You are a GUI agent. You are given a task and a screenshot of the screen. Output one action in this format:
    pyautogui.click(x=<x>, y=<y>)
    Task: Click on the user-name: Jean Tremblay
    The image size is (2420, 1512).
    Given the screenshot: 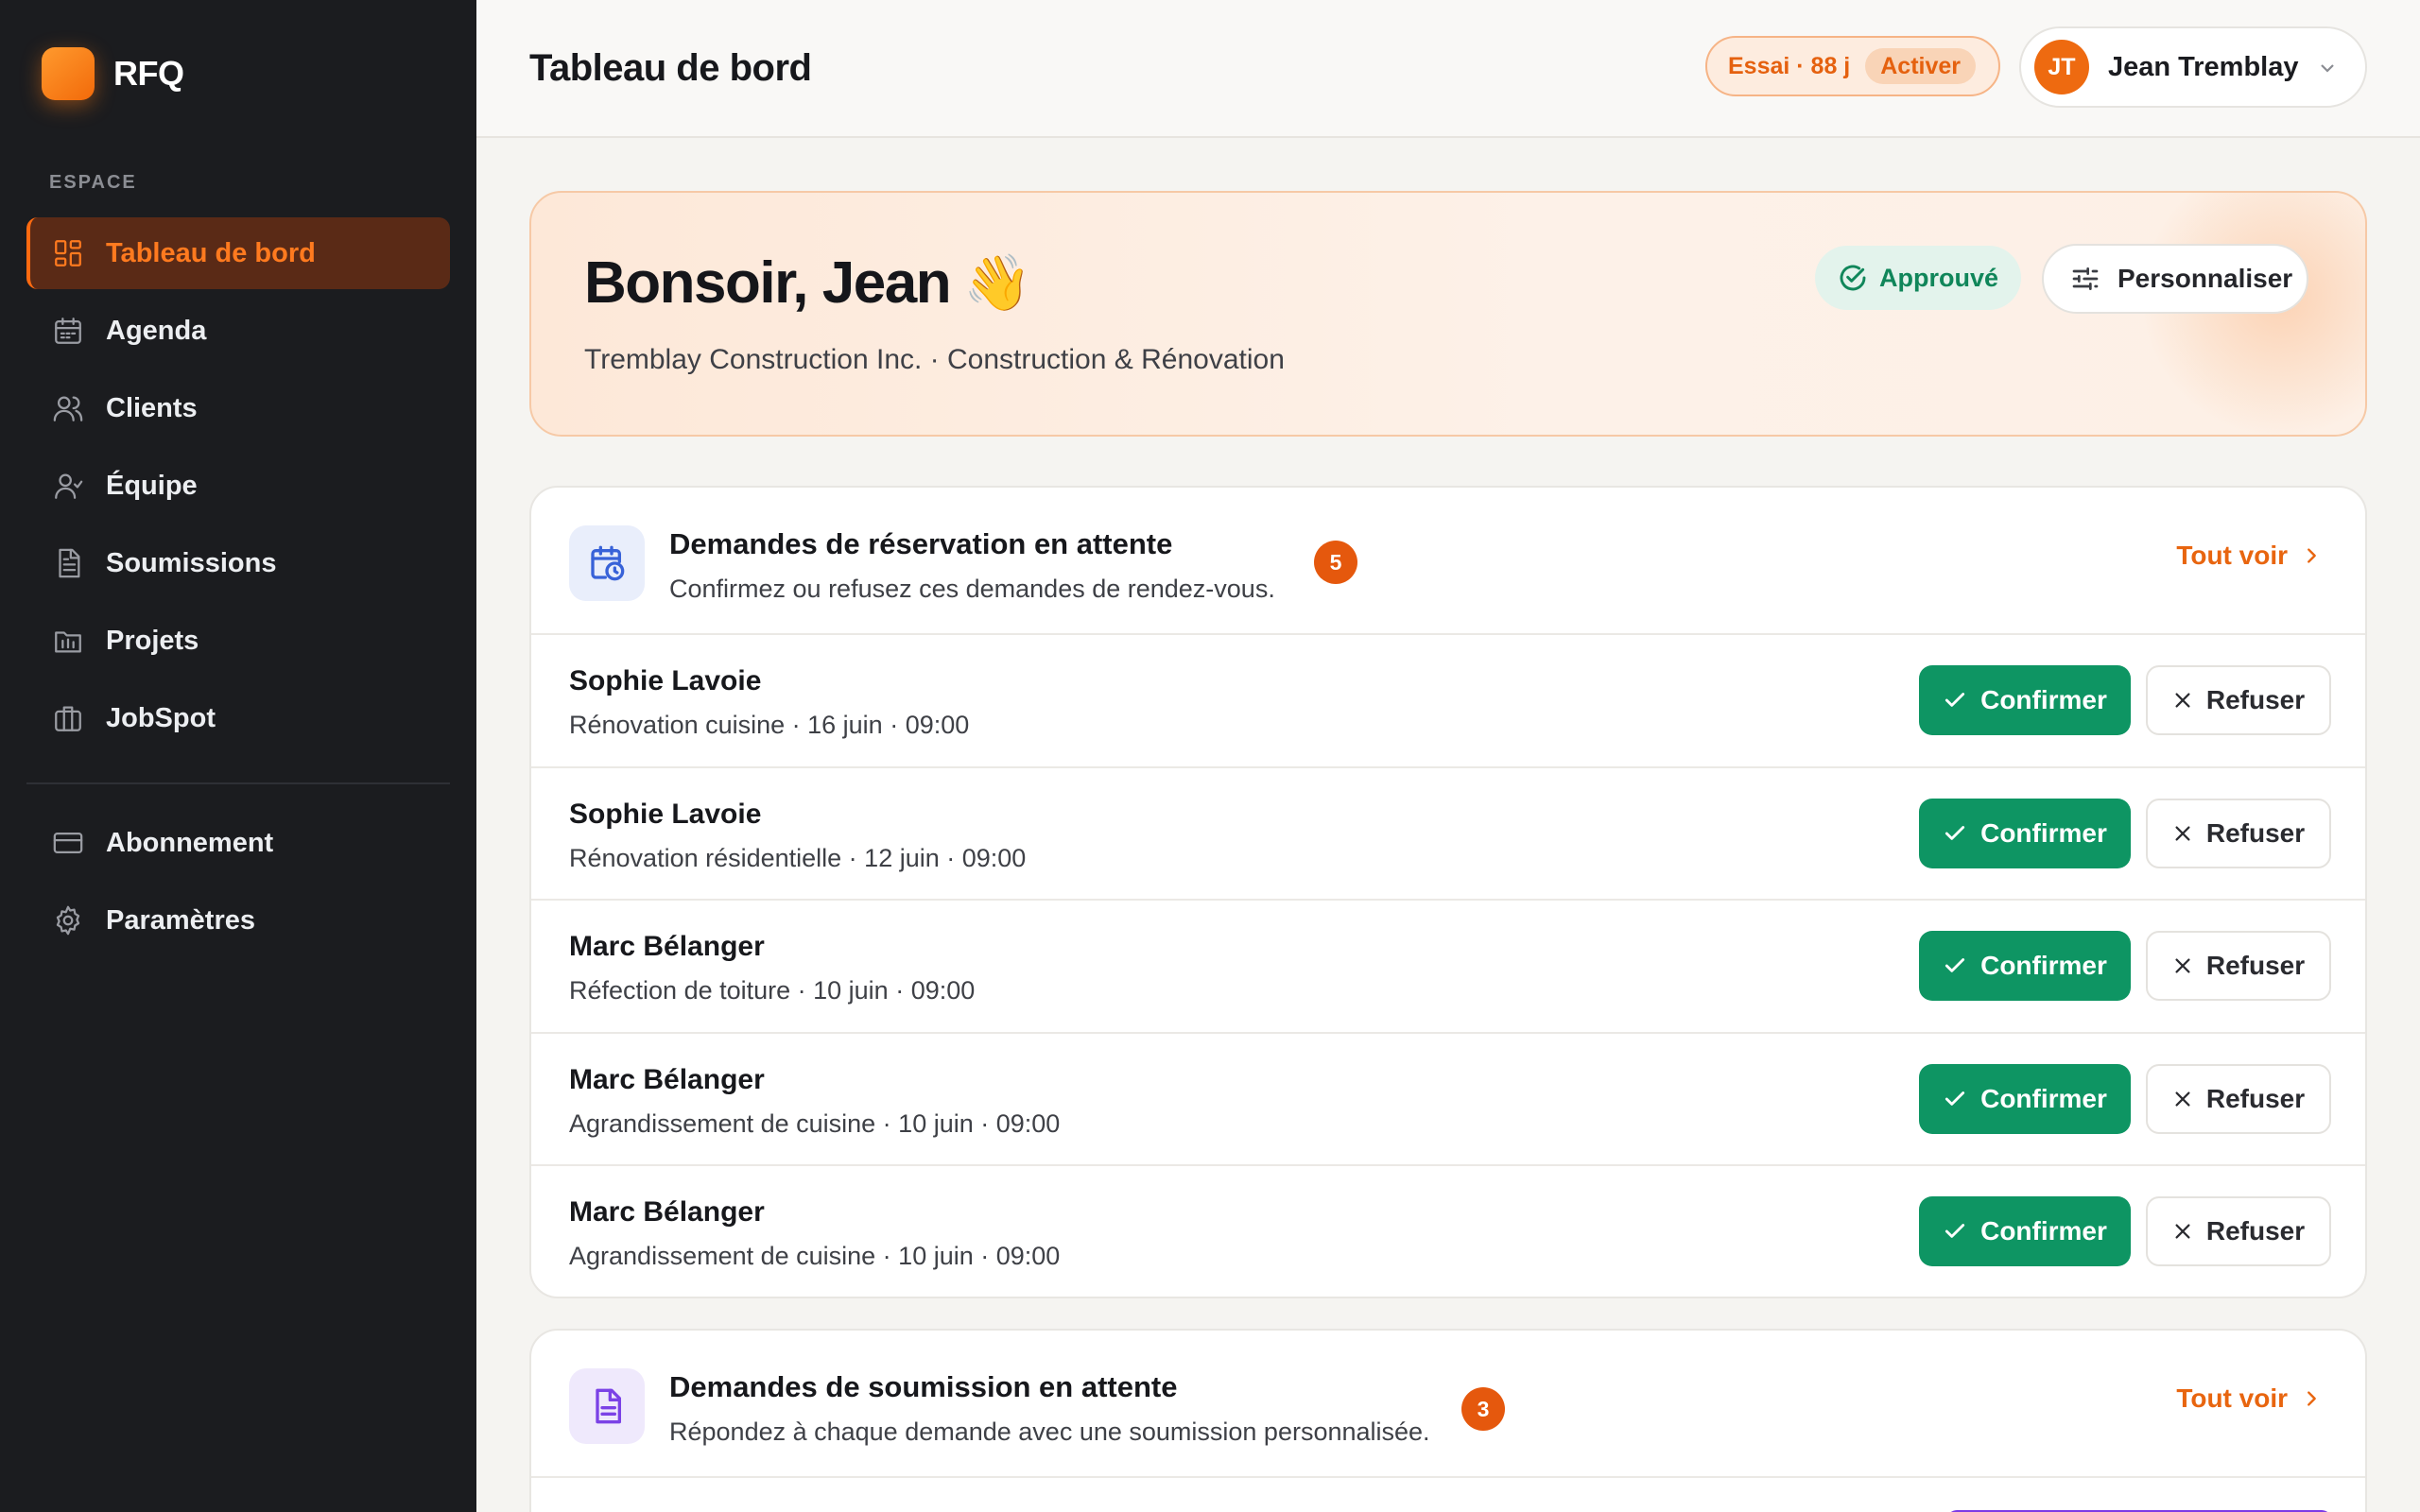 What is the action you would take?
    pyautogui.click(x=2203, y=66)
    